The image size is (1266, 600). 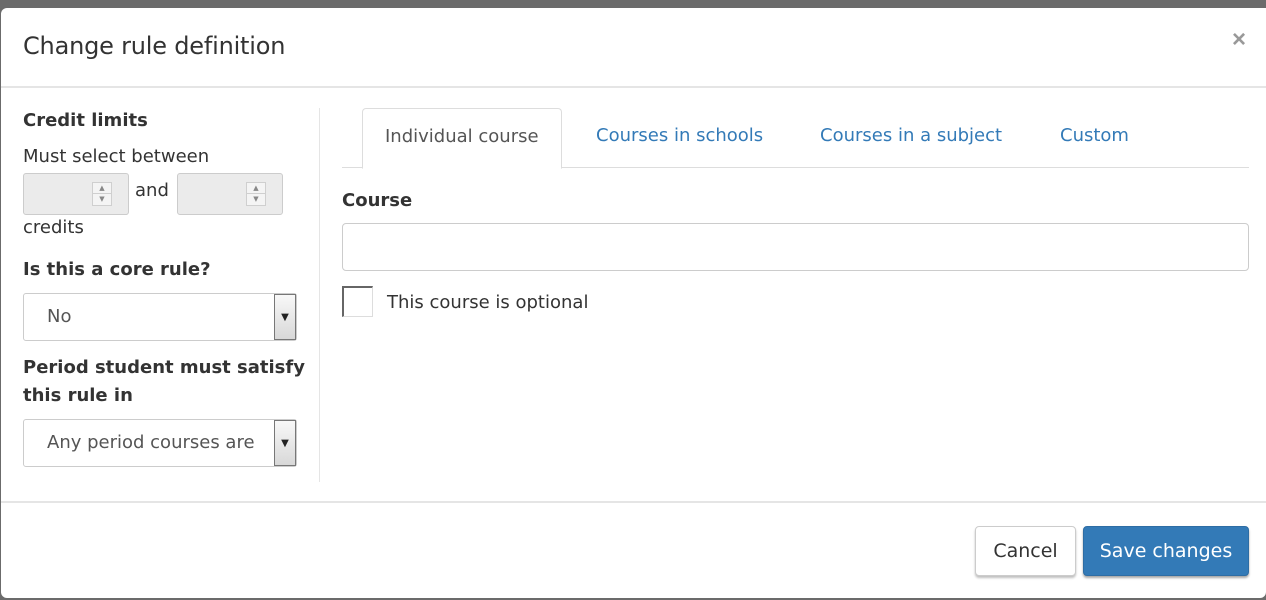 I want to click on dialog-title: Change rule definition, so click(x=154, y=46).